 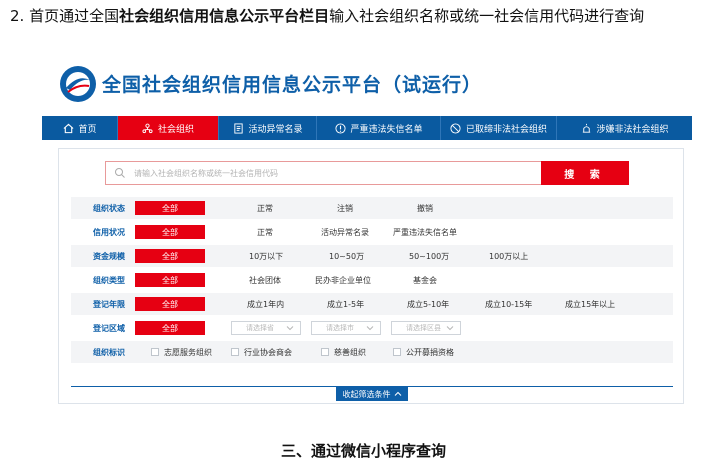 I want to click on filter-label: 登记区域, so click(x=109, y=328).